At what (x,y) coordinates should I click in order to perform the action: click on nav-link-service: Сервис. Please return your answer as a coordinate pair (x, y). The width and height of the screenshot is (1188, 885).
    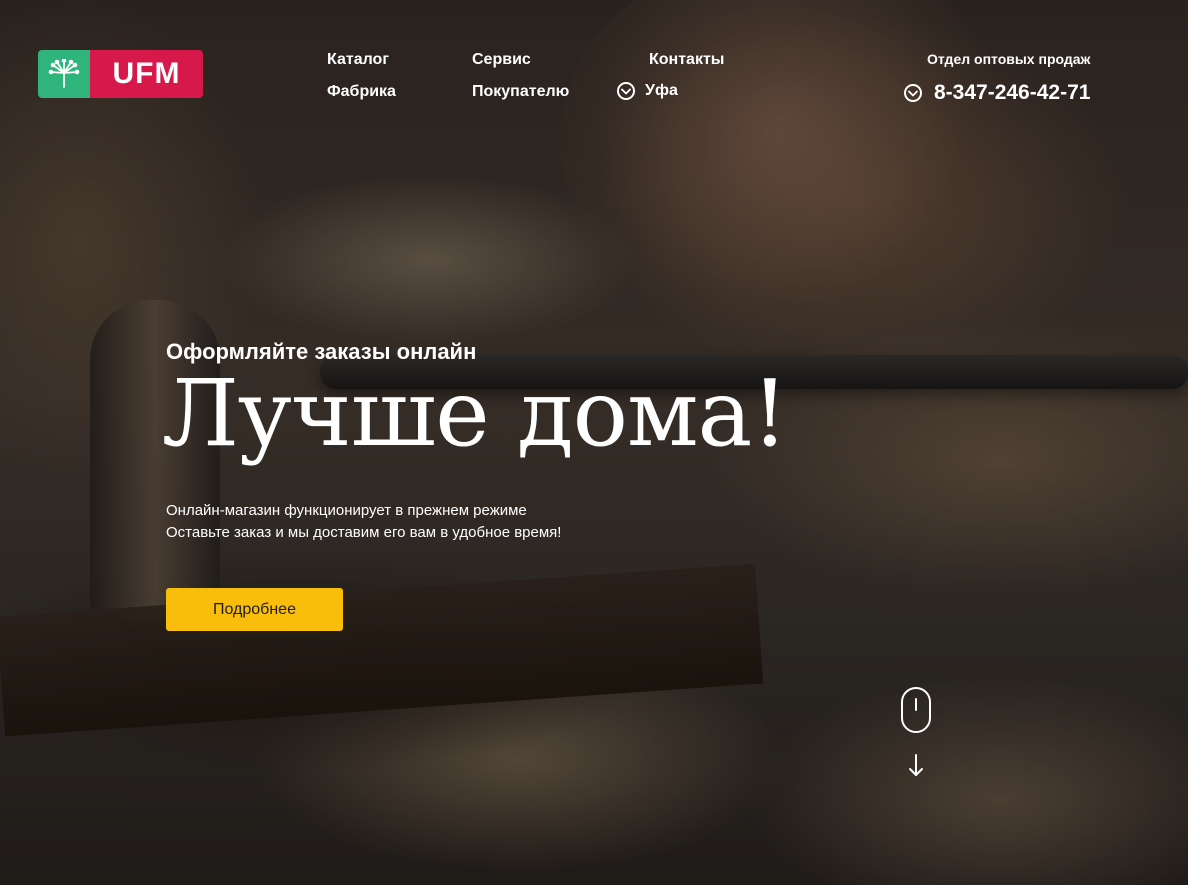
    Looking at the image, I should click on (501, 60).